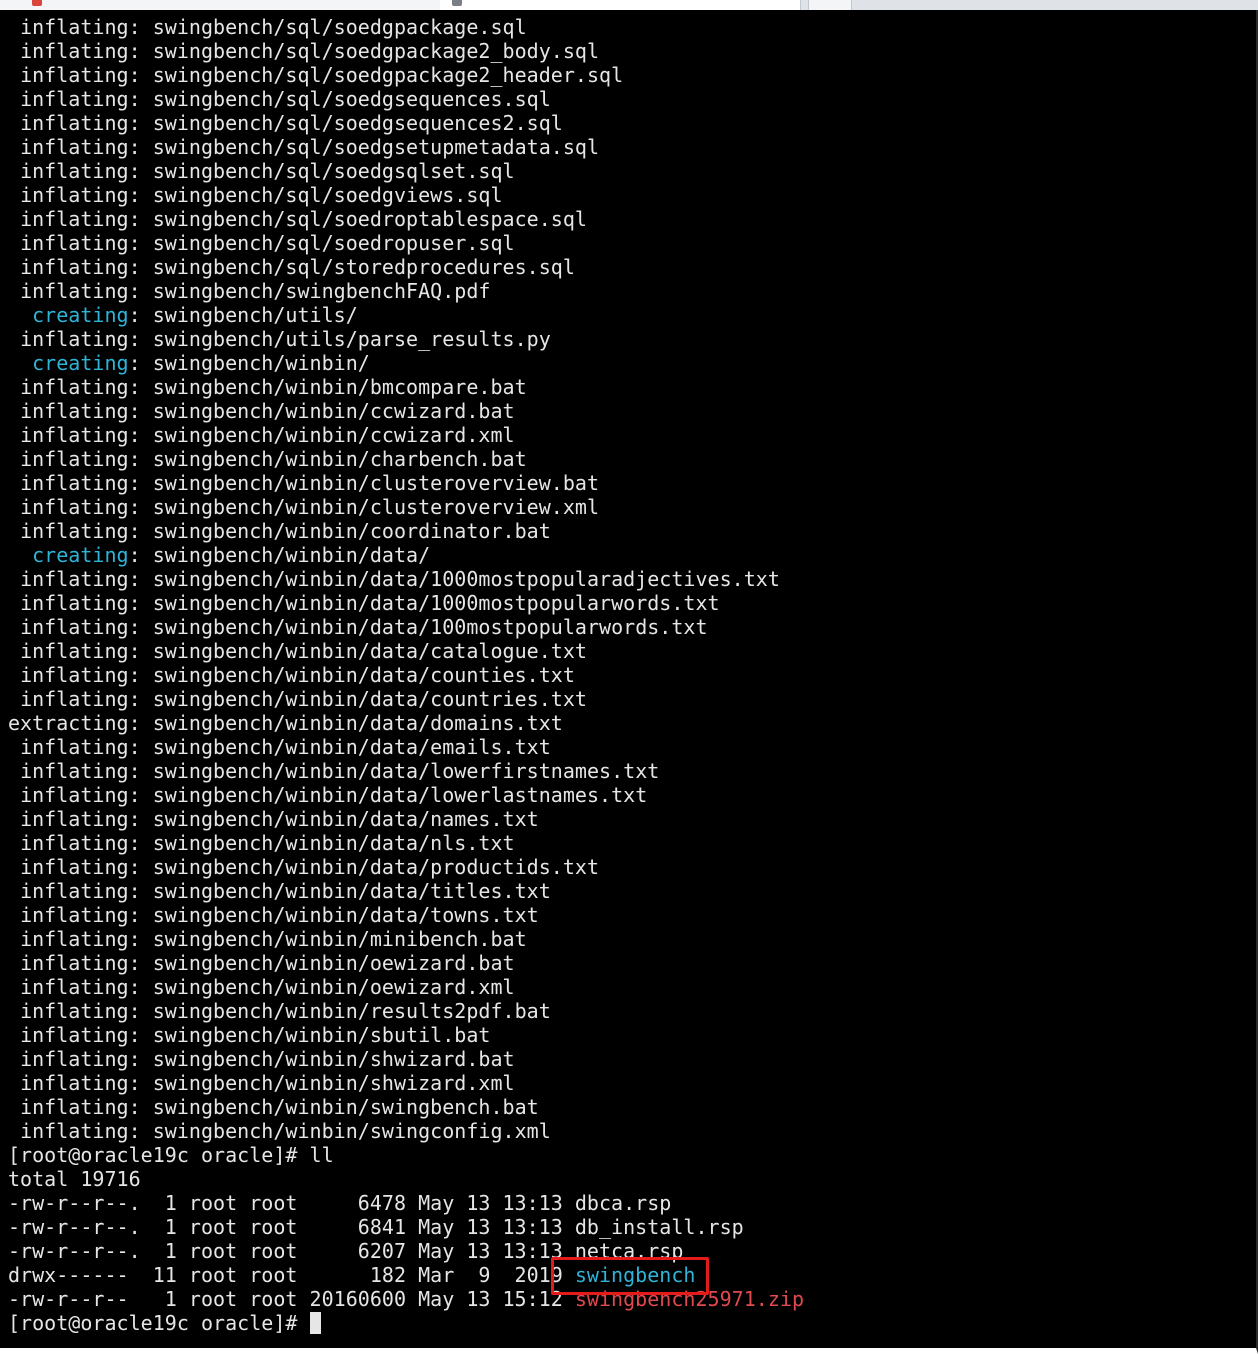  I want to click on file-path: swingbench/winbin/data/counties.txt, so click(363, 675).